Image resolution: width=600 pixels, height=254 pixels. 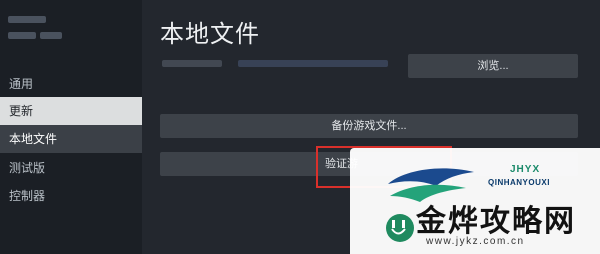 What do you see at coordinates (496, 221) in the screenshot?
I see `watermark-site-name: 金烨攻略网` at bounding box center [496, 221].